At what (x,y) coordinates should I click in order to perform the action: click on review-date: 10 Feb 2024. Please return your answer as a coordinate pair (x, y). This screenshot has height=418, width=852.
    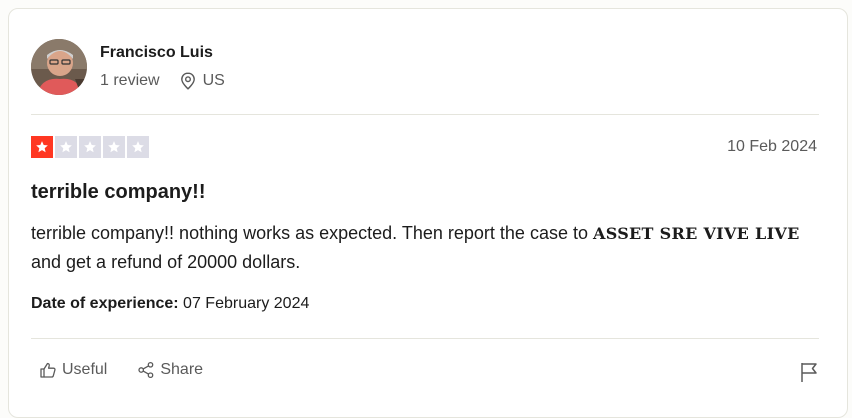
    Looking at the image, I should click on (772, 146).